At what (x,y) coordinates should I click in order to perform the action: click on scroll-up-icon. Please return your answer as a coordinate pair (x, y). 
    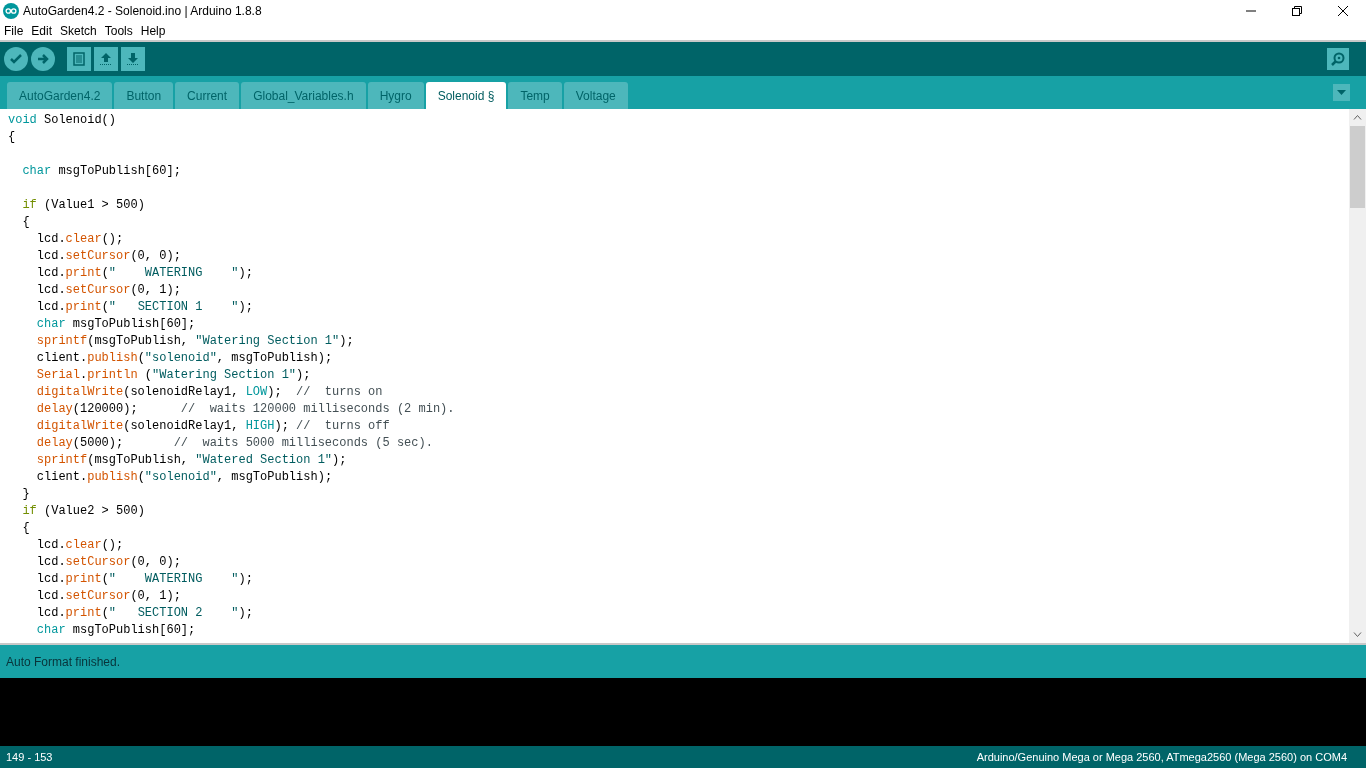
    Looking at the image, I should click on (1357, 117).